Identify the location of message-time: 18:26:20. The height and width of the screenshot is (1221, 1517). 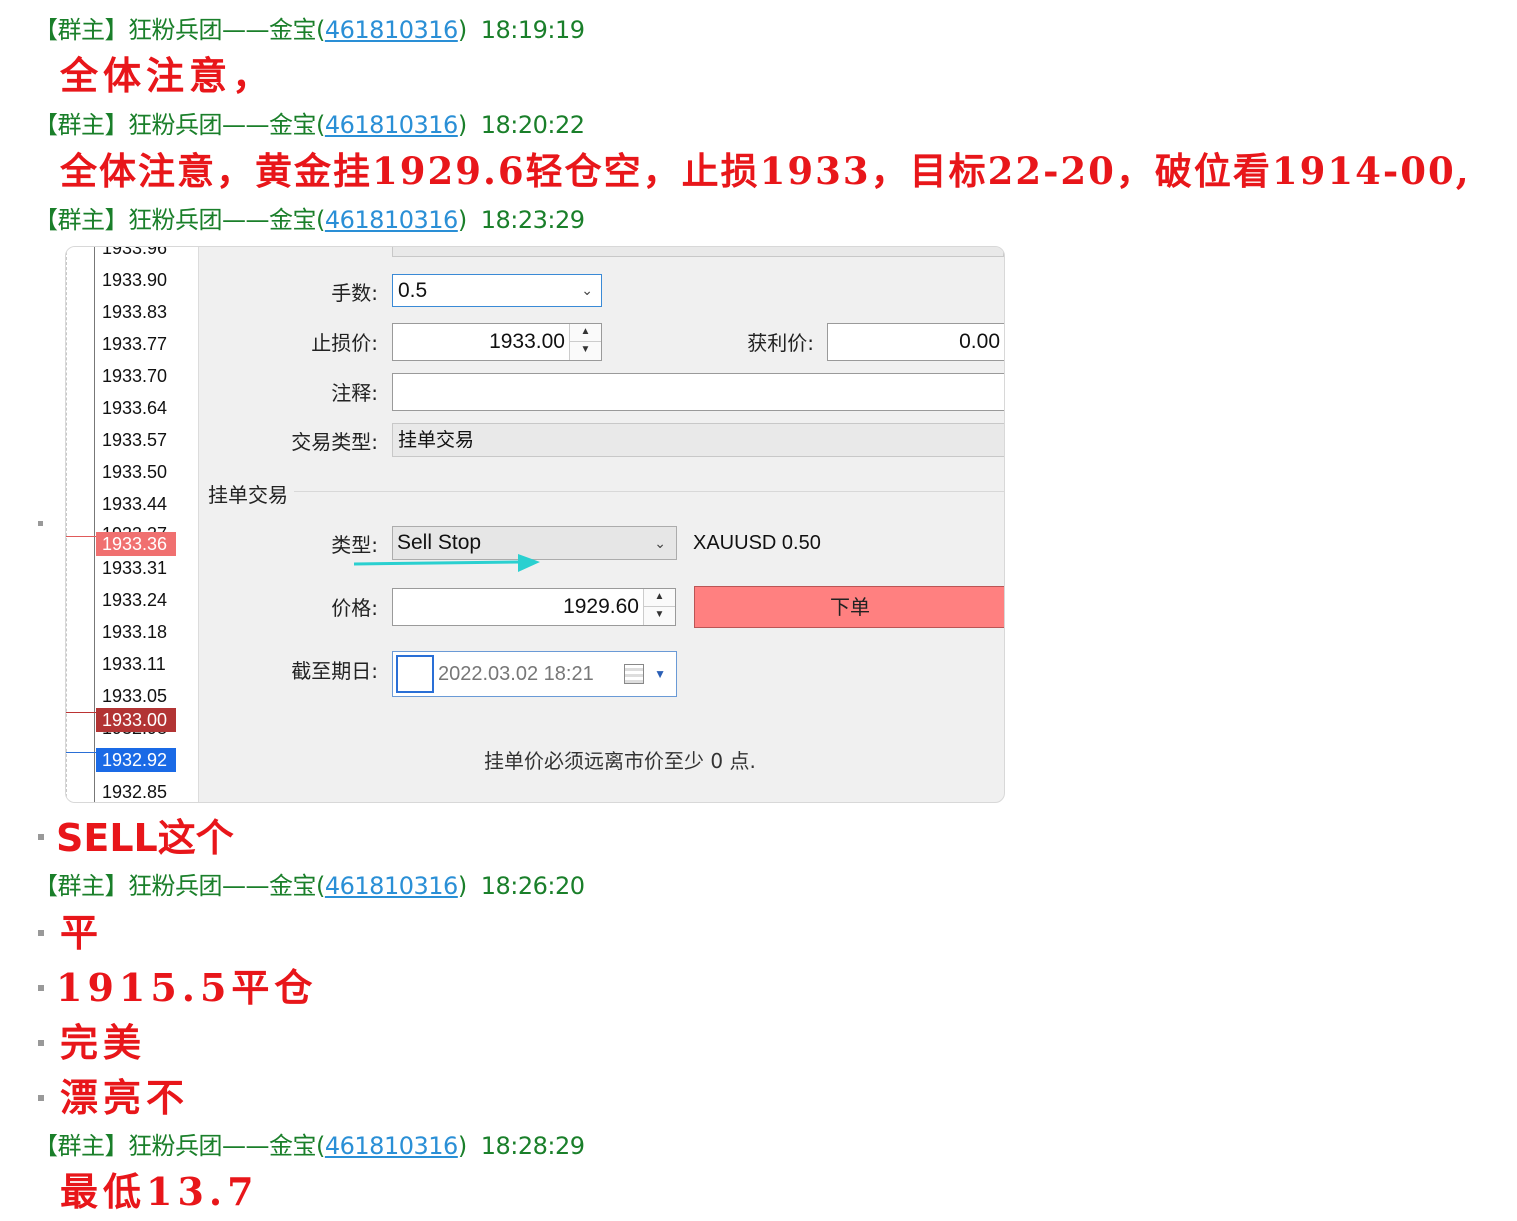
(532, 886).